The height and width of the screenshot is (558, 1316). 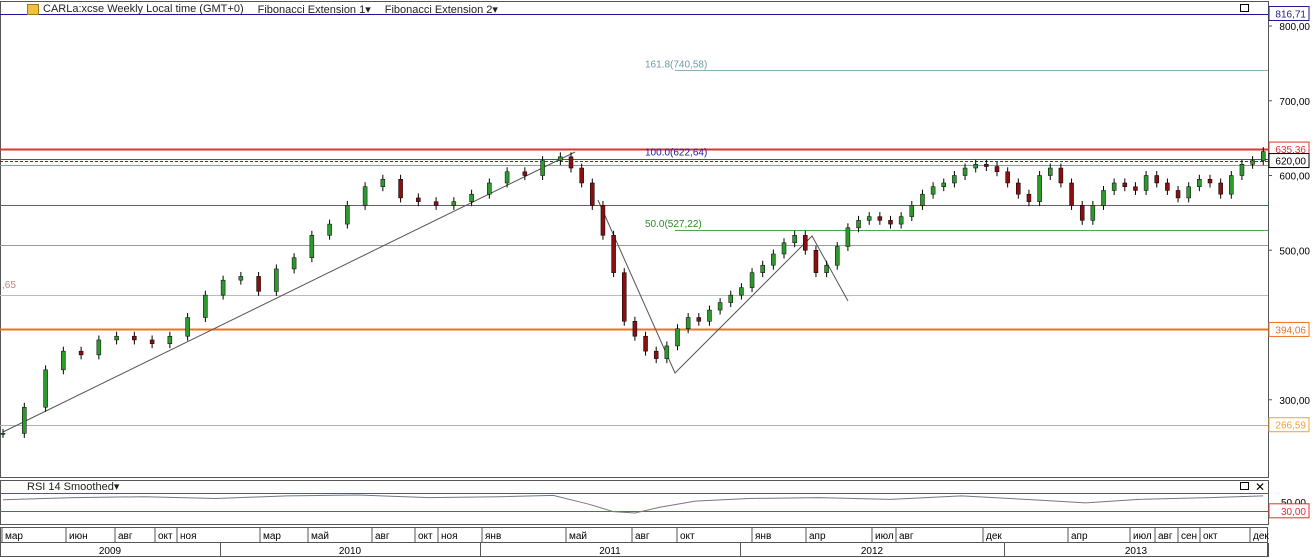 What do you see at coordinates (1294, 177) in the screenshot?
I see `y-tick-label-2: 600,00` at bounding box center [1294, 177].